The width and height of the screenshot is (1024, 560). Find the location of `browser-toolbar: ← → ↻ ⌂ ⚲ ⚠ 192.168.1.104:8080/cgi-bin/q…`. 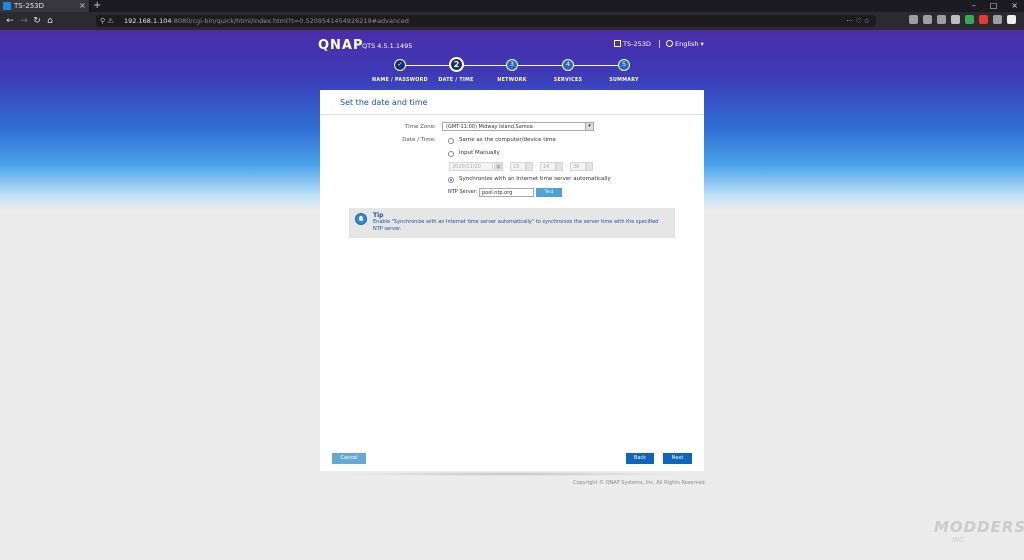

browser-toolbar: ← → ↻ ⌂ ⚲ ⚠ 192.168.1.104:8080/cgi-bin/q… is located at coordinates (512, 21).